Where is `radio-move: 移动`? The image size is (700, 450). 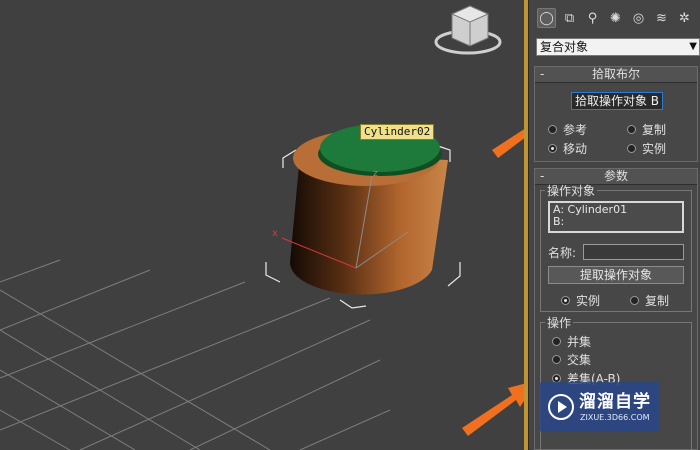 radio-move: 移动 is located at coordinates (567, 148).